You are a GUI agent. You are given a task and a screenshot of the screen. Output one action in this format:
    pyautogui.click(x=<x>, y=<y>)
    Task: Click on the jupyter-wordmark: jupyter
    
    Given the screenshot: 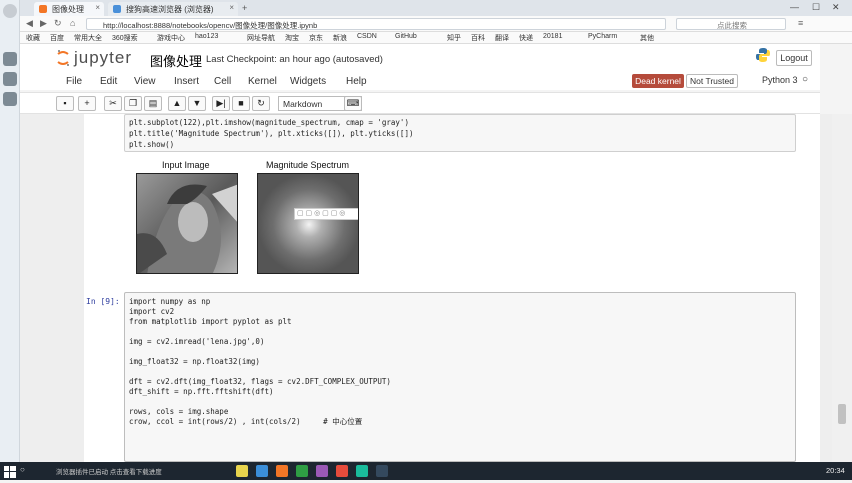 What is the action you would take?
    pyautogui.click(x=103, y=58)
    